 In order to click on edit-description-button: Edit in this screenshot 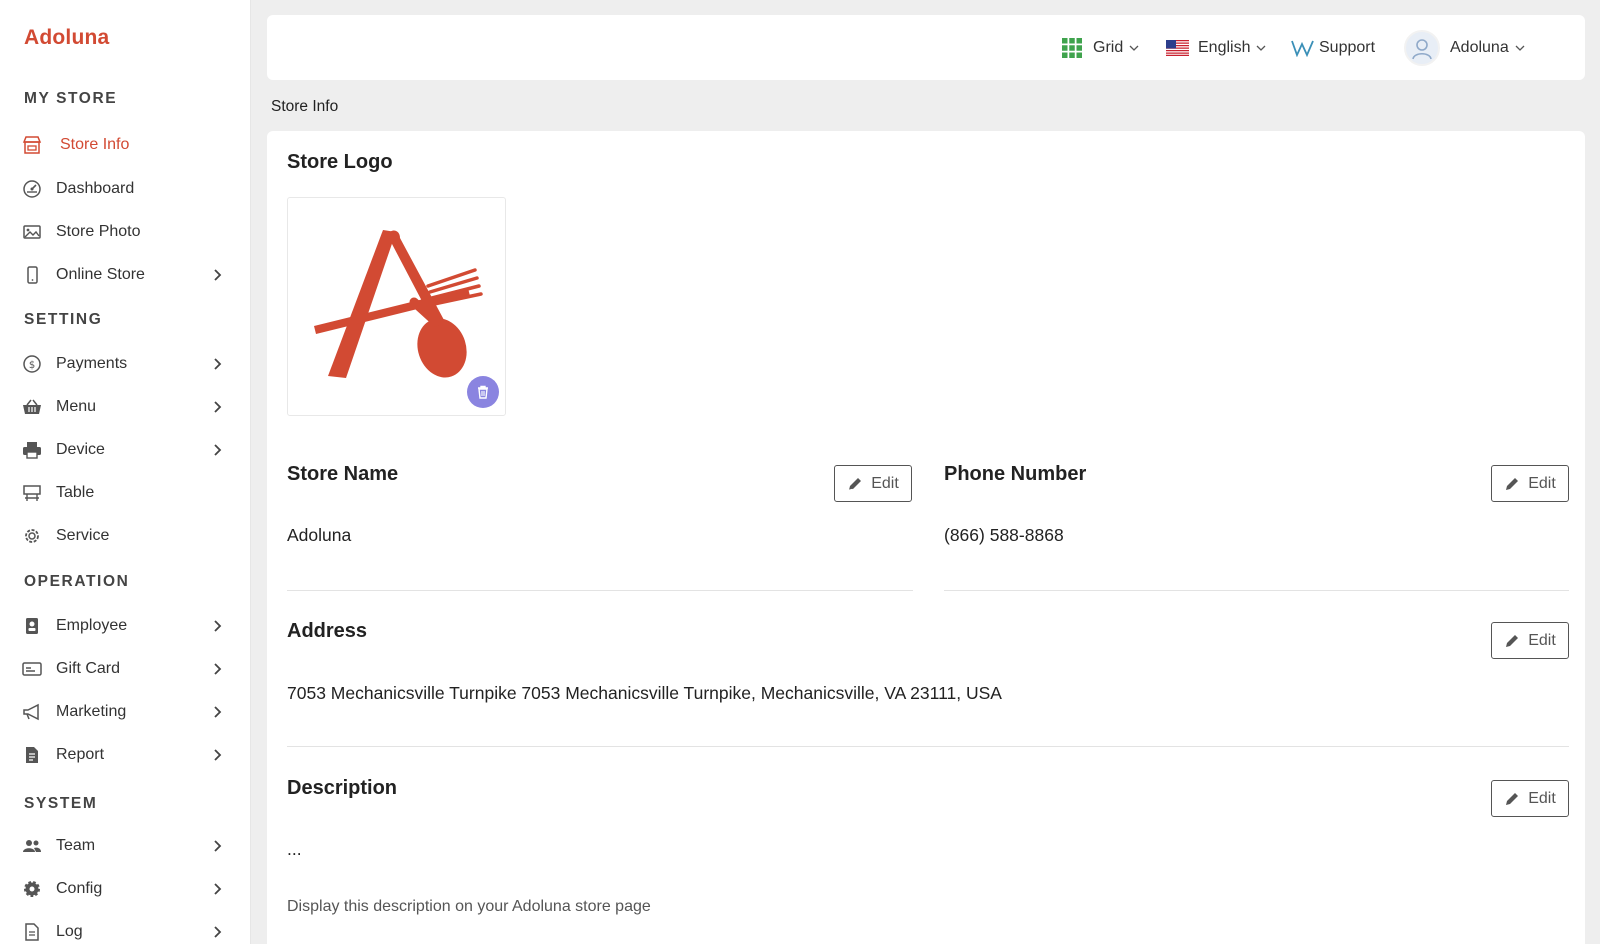, I will do `click(1530, 798)`.